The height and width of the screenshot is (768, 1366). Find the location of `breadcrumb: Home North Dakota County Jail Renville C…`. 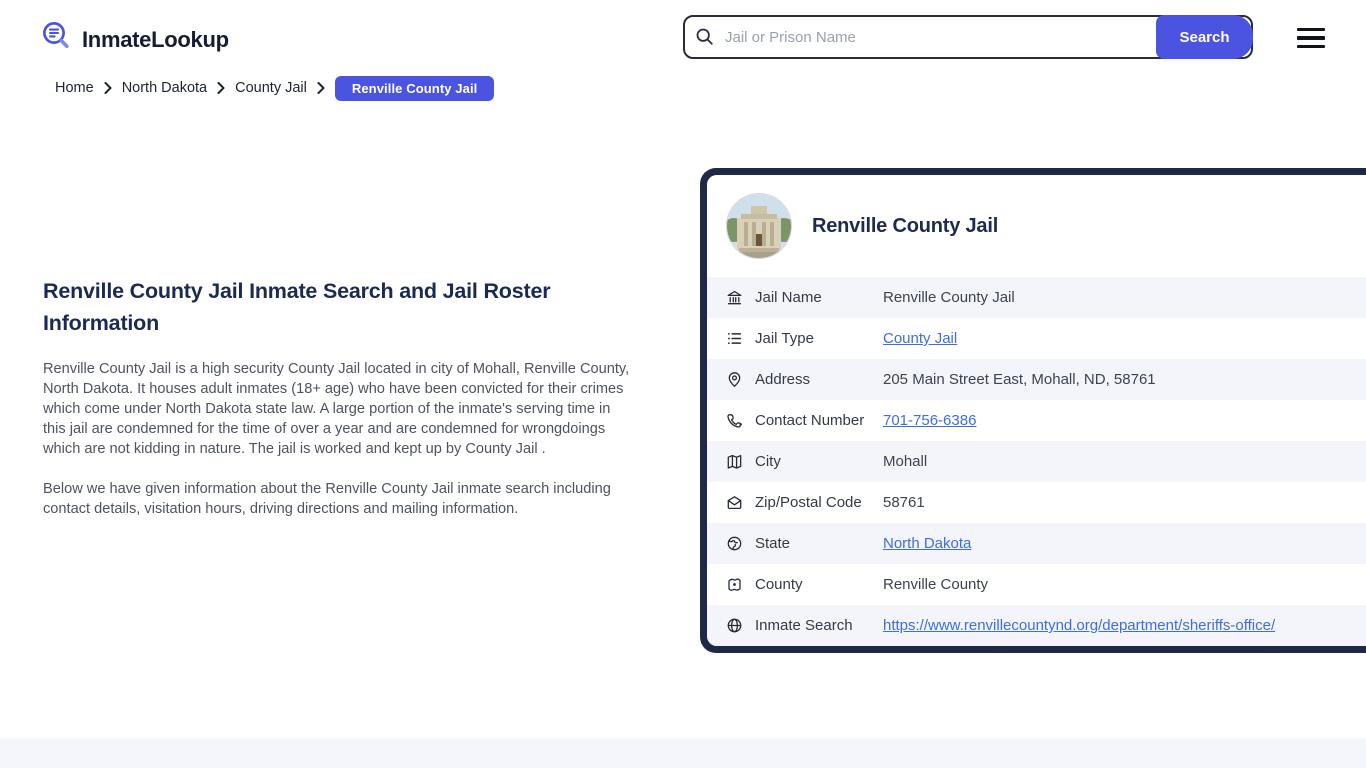

breadcrumb: Home North Dakota County Jail Renville C… is located at coordinates (275, 88).